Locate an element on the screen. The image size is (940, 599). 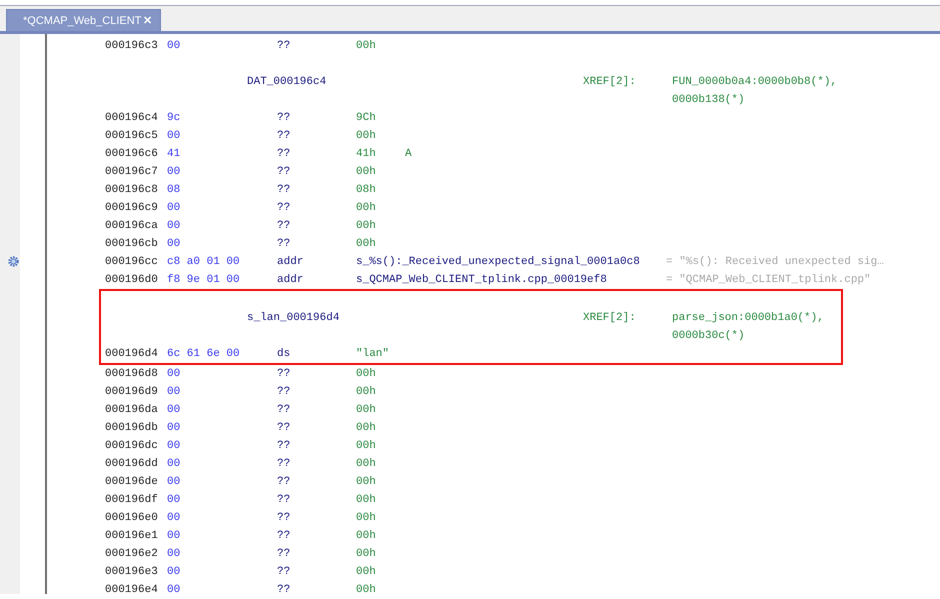
operand: 9Ch is located at coordinates (366, 118).